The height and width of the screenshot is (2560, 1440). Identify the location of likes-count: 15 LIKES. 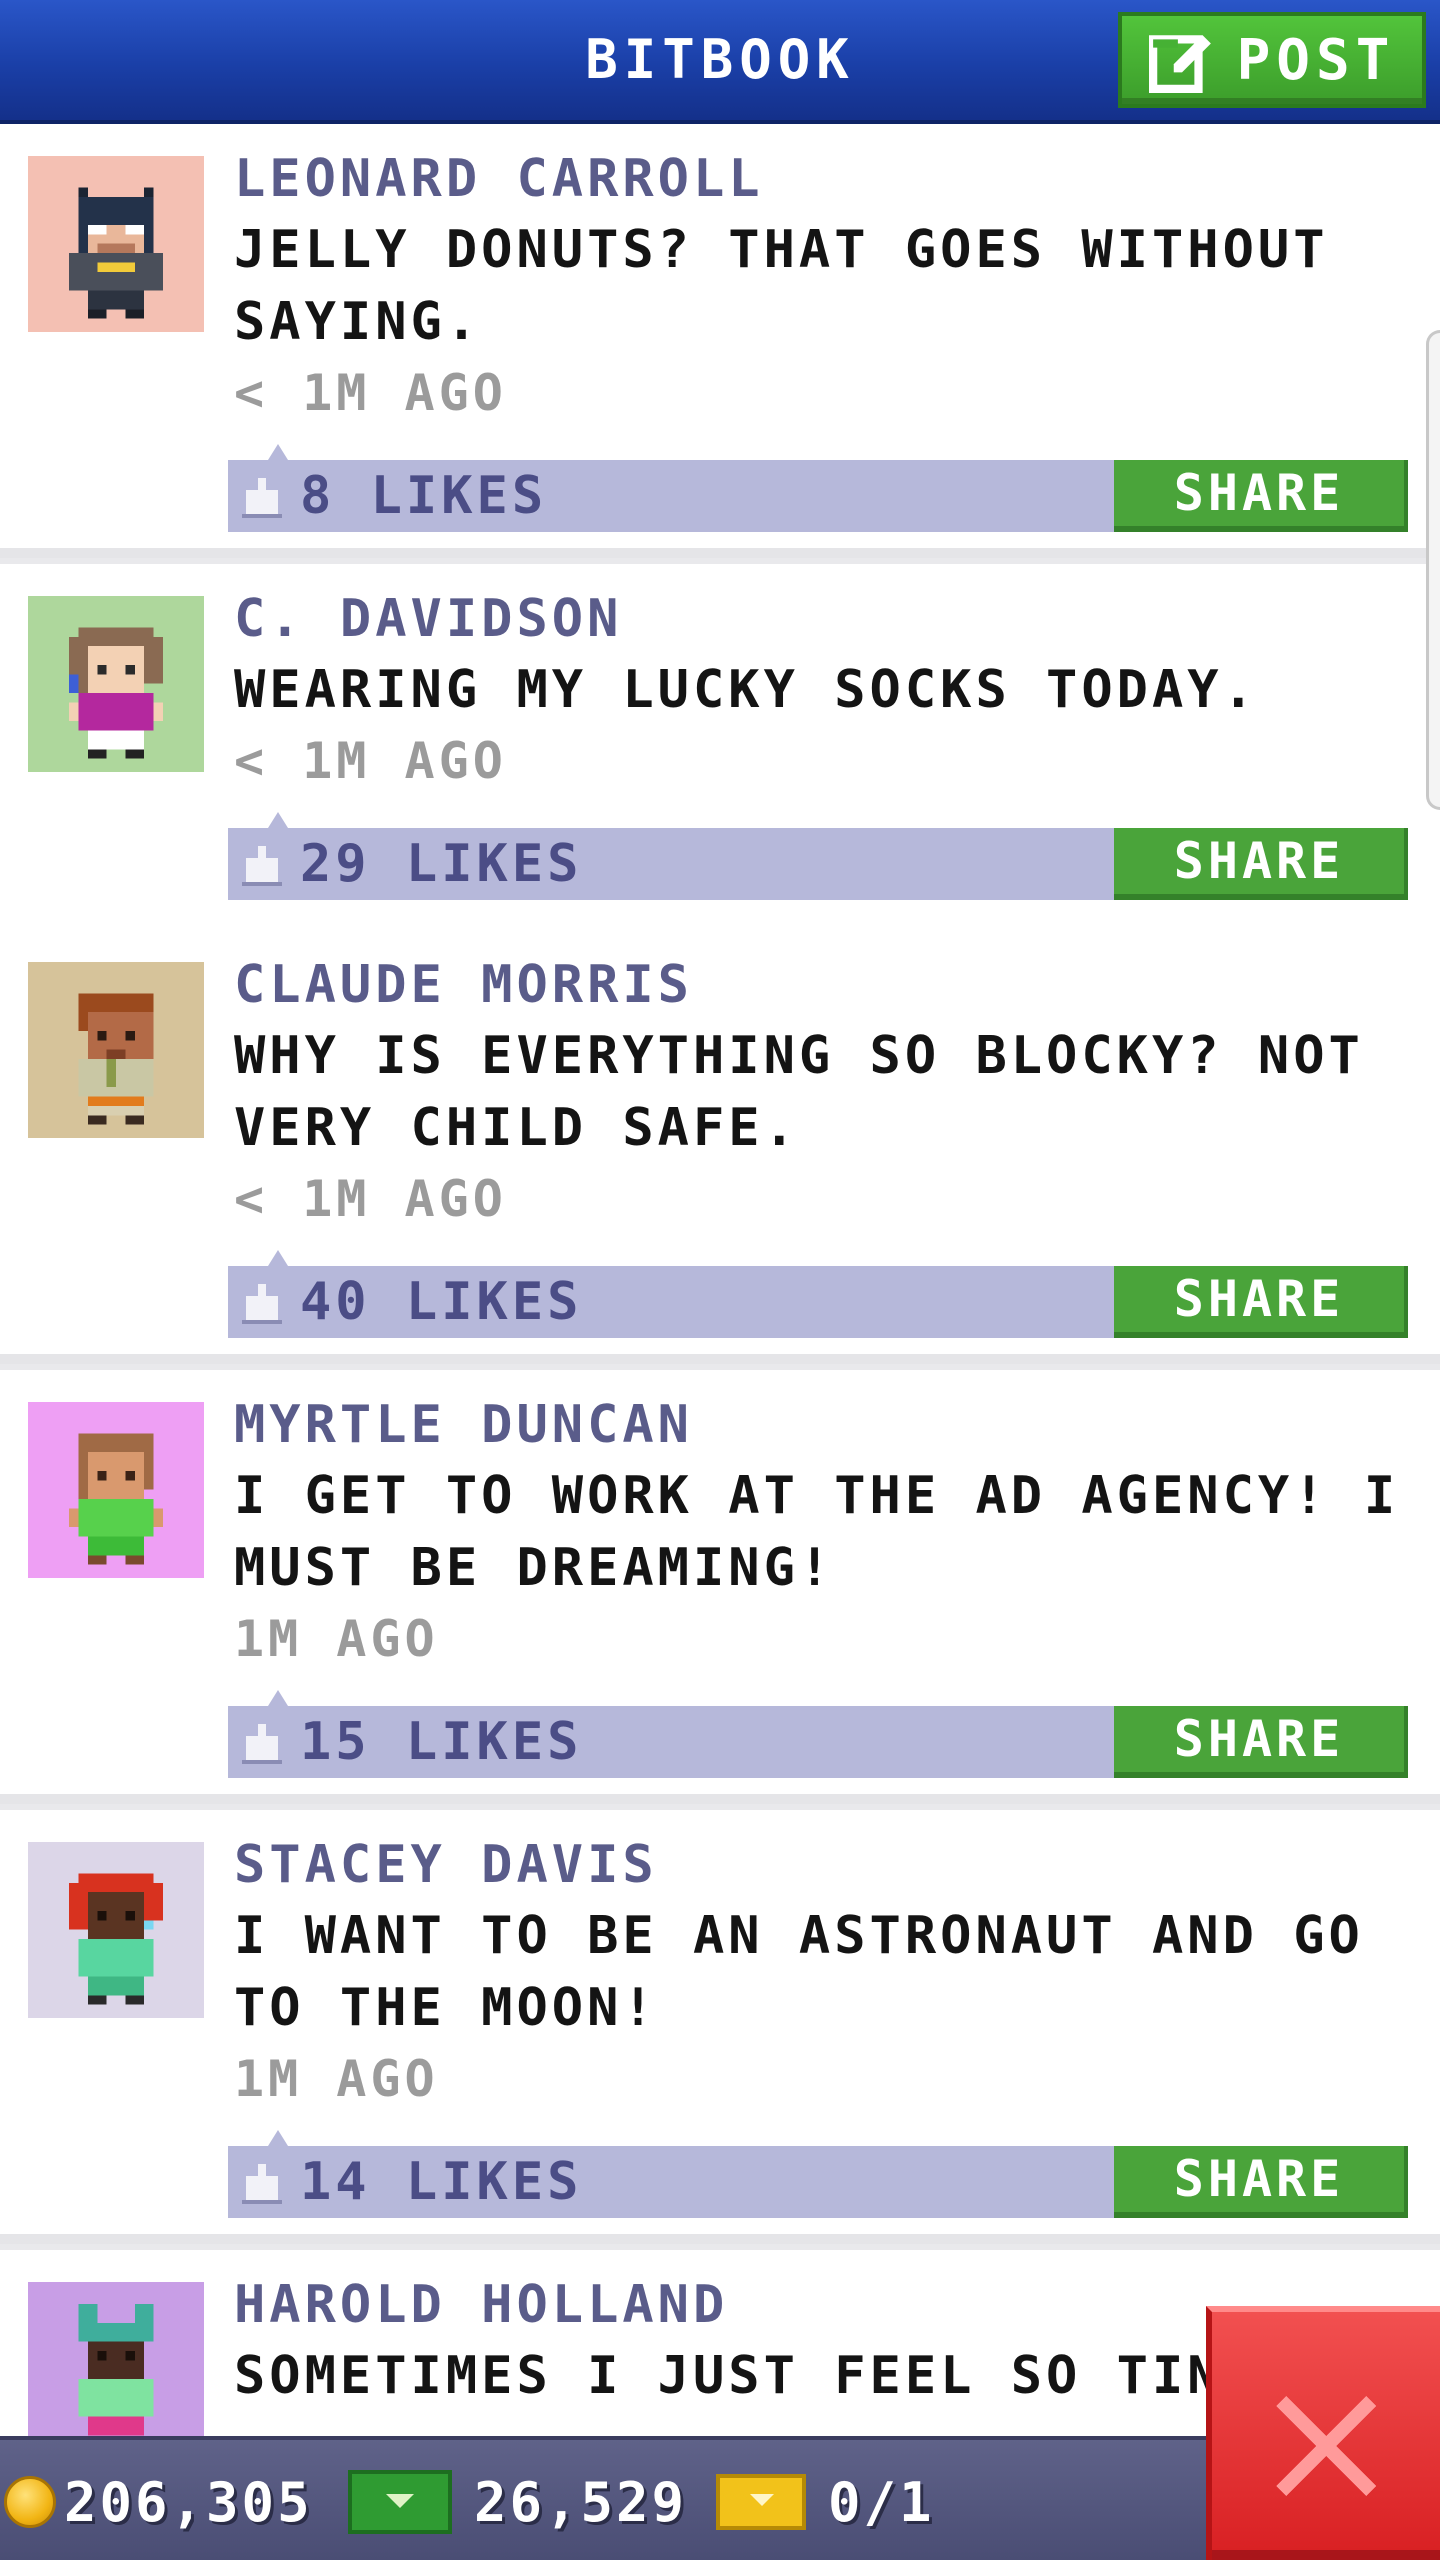
(441, 1742).